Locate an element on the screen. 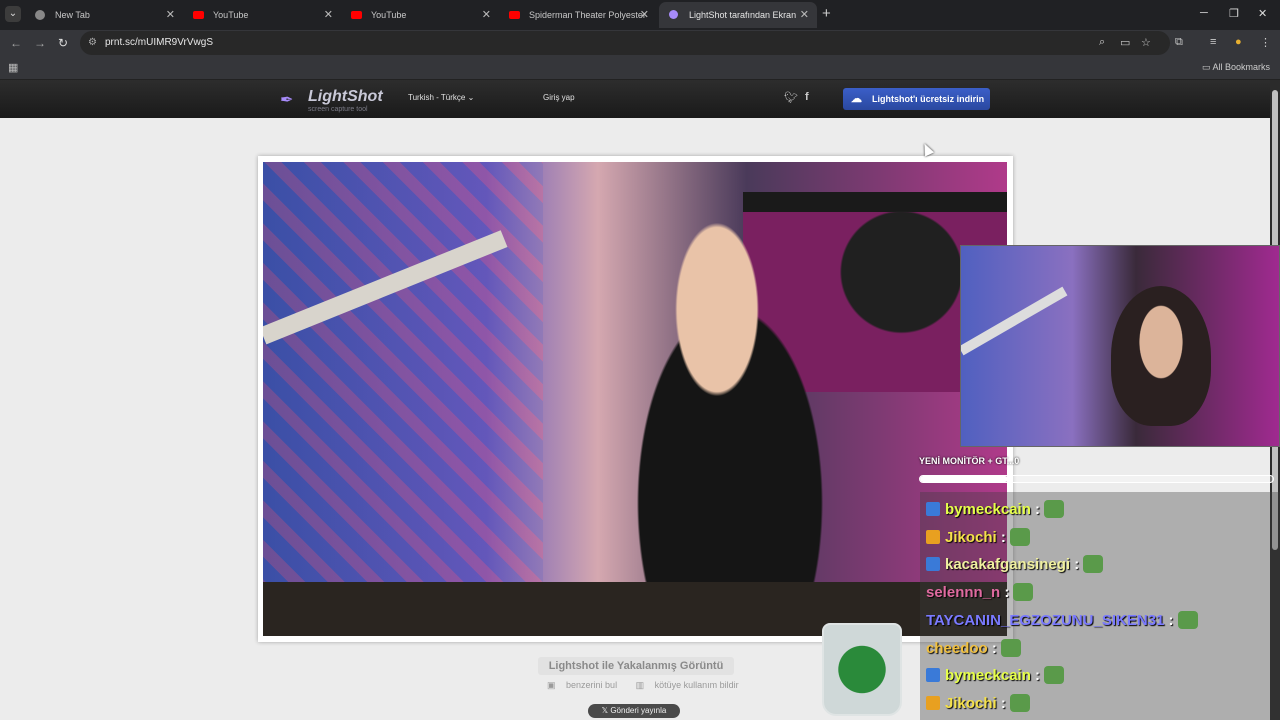 Image resolution: width=1280 pixels, height=720 pixels. apps-grid-icon: ▦ is located at coordinates (13, 67).